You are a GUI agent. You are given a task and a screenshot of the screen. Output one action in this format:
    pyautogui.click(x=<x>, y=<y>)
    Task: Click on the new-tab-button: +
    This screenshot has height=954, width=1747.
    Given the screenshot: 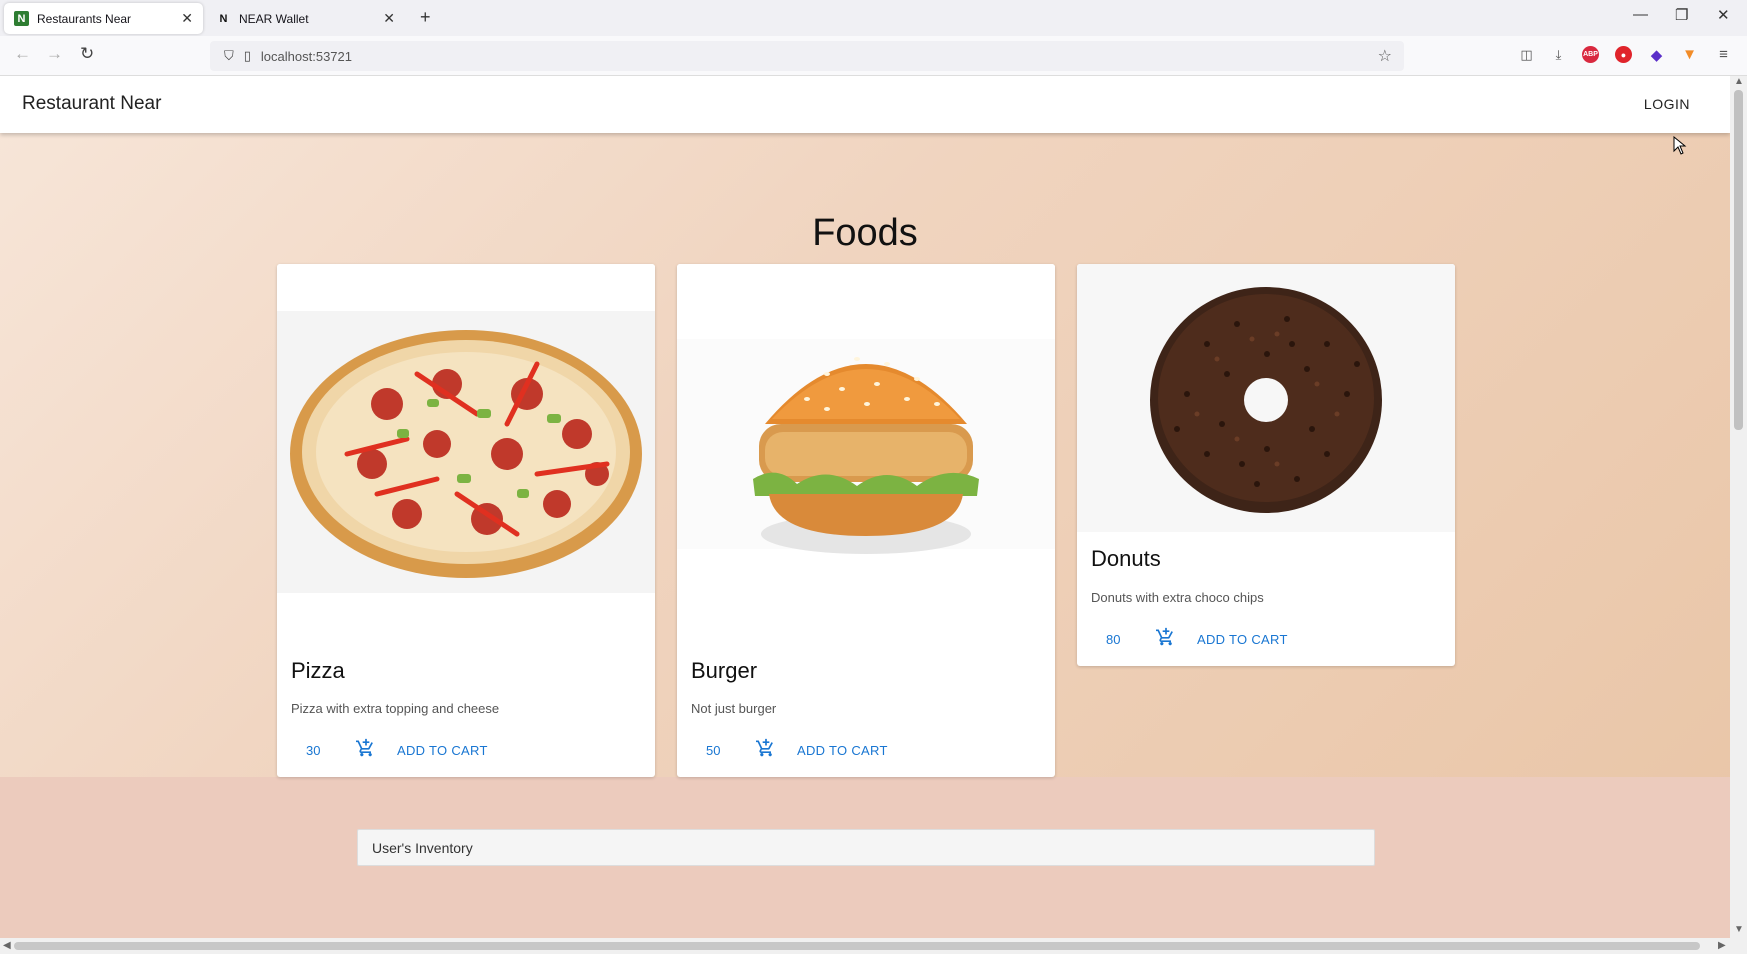 What is the action you would take?
    pyautogui.click(x=425, y=17)
    